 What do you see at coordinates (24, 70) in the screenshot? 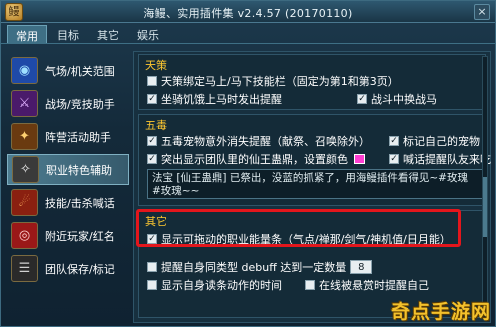
I see `aura-icon: ◉` at bounding box center [24, 70].